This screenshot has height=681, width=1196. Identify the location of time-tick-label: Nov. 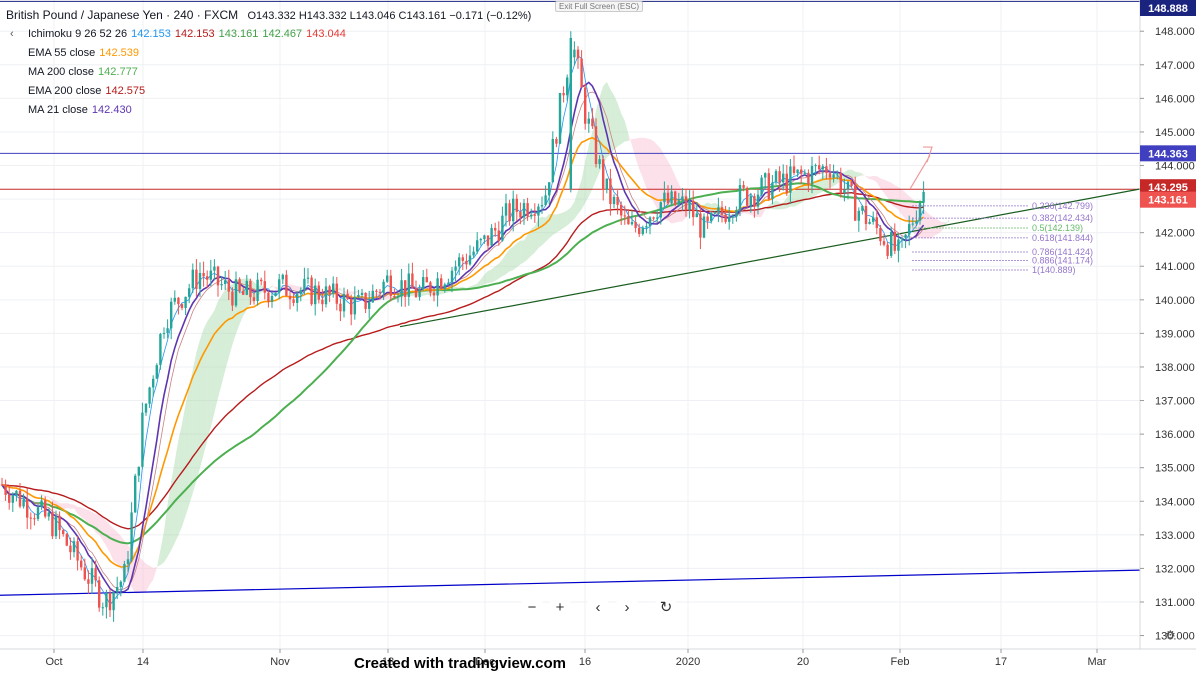
(280, 662).